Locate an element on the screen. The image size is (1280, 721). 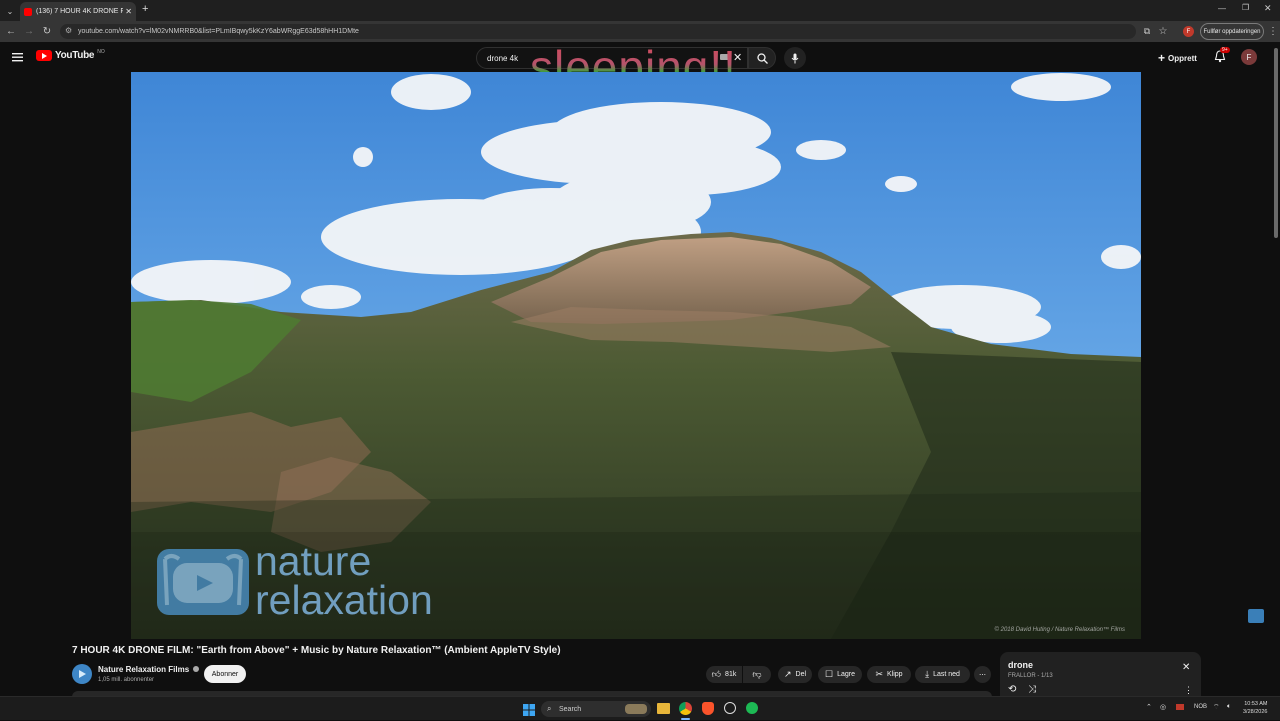
new-tab-button: + is located at coordinates (145, 9).